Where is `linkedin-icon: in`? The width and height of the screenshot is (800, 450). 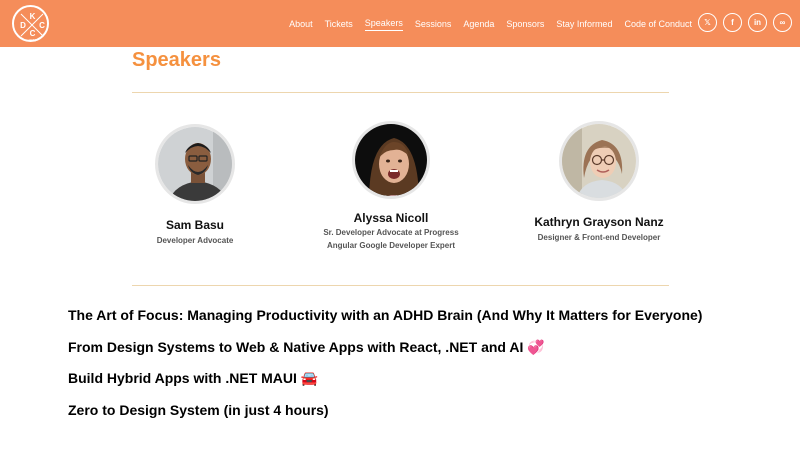
linkedin-icon: in is located at coordinates (757, 22).